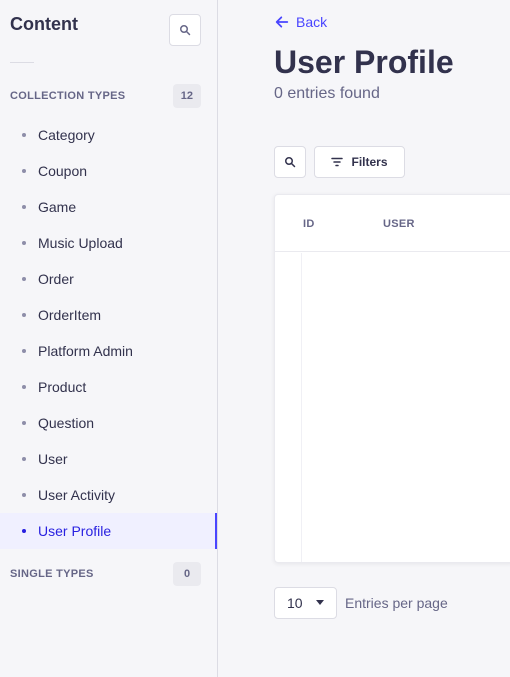 Image resolution: width=510 pixels, height=677 pixels. Describe the element at coordinates (320, 602) in the screenshot. I see `chevron-down-icon` at that location.